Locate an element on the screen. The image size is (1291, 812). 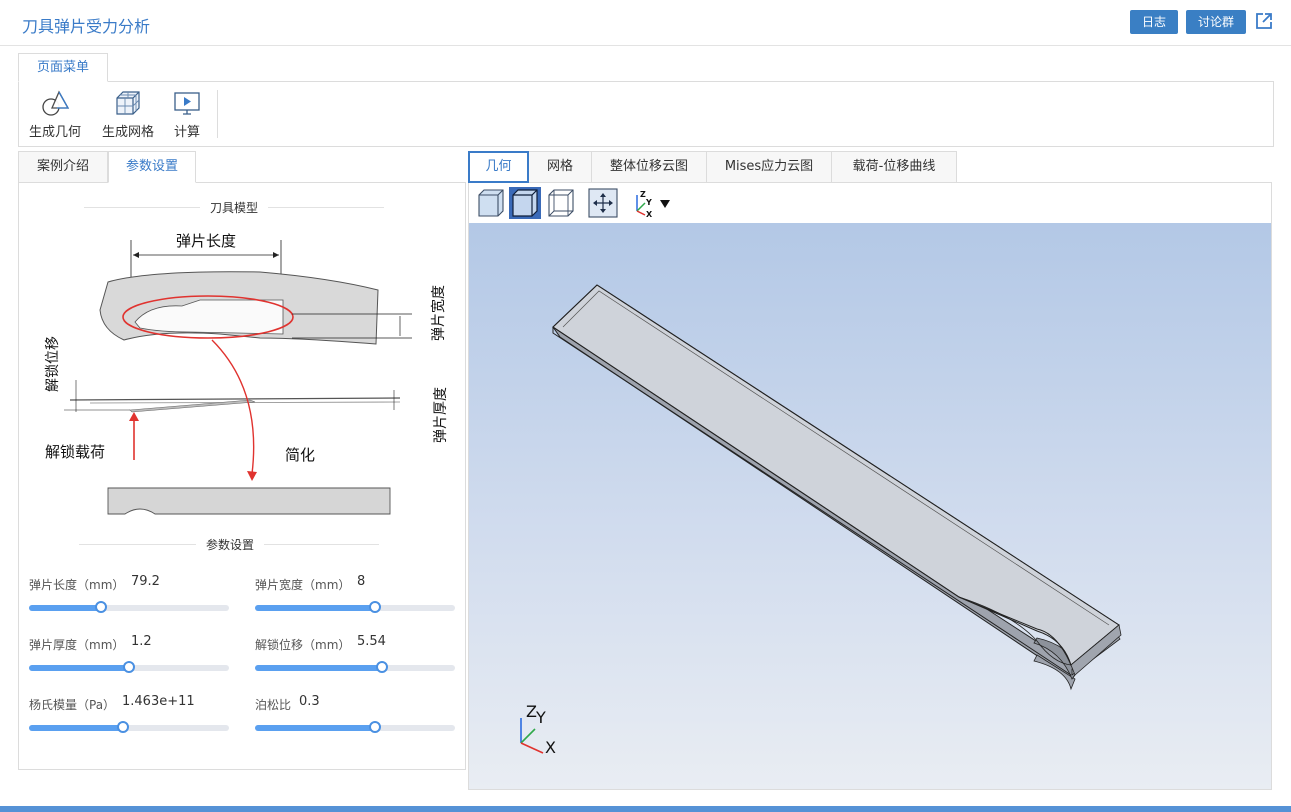
param-label: 杨氏模量（Pa） is located at coordinates (72, 705).